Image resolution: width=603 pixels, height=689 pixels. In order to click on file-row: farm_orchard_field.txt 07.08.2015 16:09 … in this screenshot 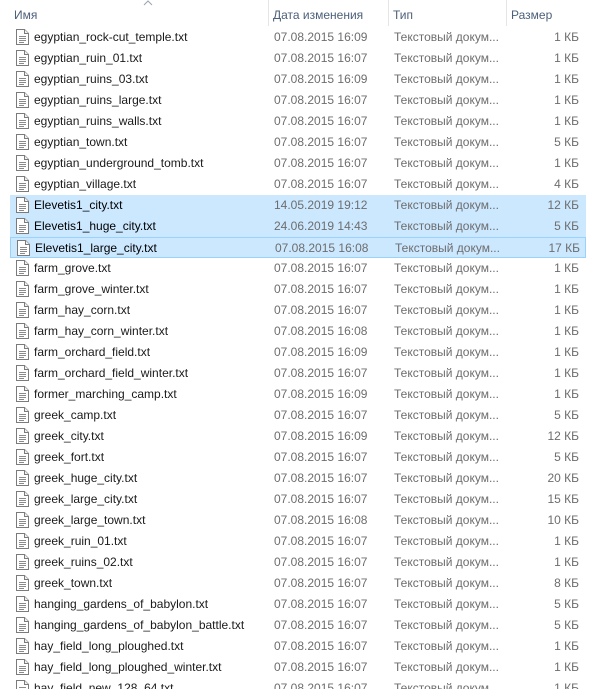, I will do `click(298, 352)`.